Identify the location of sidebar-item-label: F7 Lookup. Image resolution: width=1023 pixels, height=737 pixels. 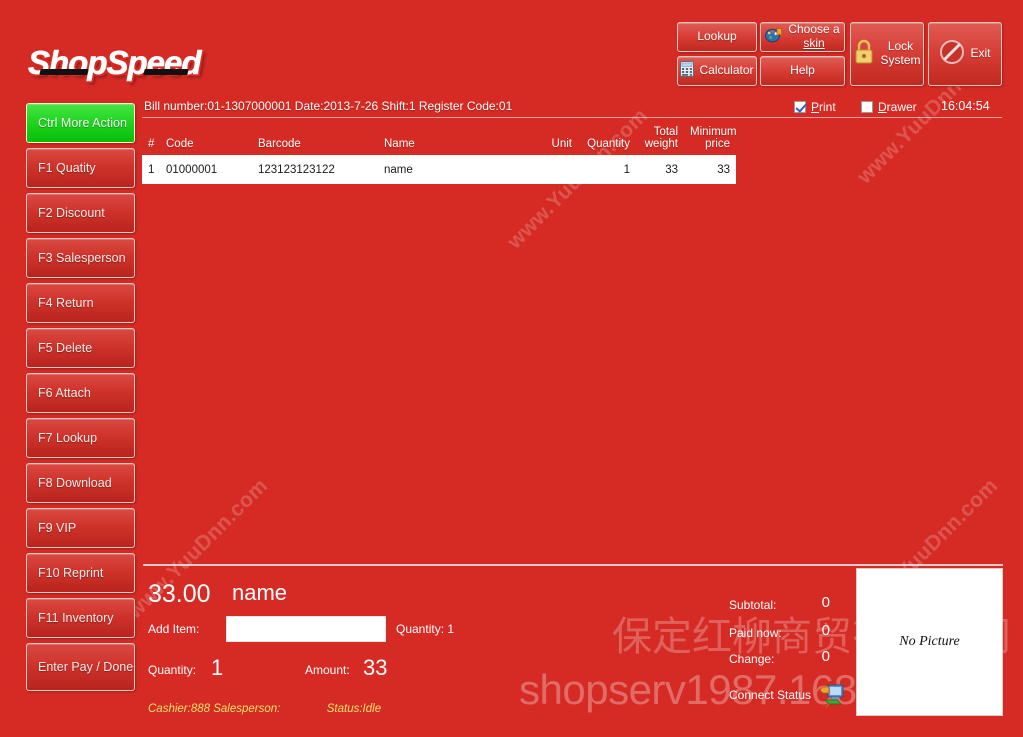
(68, 438).